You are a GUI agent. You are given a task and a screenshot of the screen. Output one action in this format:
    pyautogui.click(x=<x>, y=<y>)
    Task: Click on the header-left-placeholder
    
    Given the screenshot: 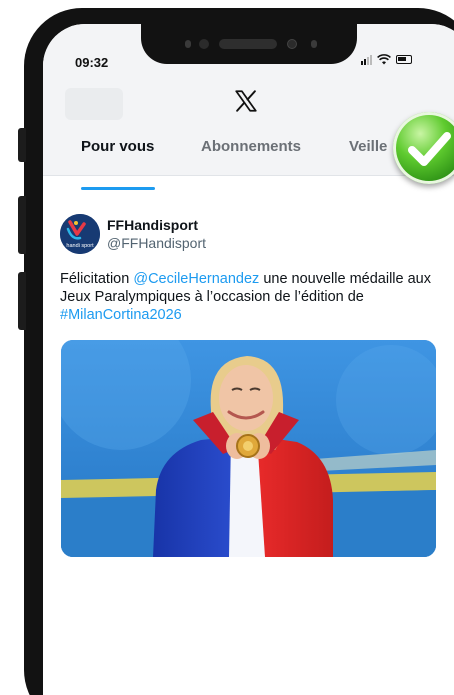 What is the action you would take?
    pyautogui.click(x=94, y=104)
    